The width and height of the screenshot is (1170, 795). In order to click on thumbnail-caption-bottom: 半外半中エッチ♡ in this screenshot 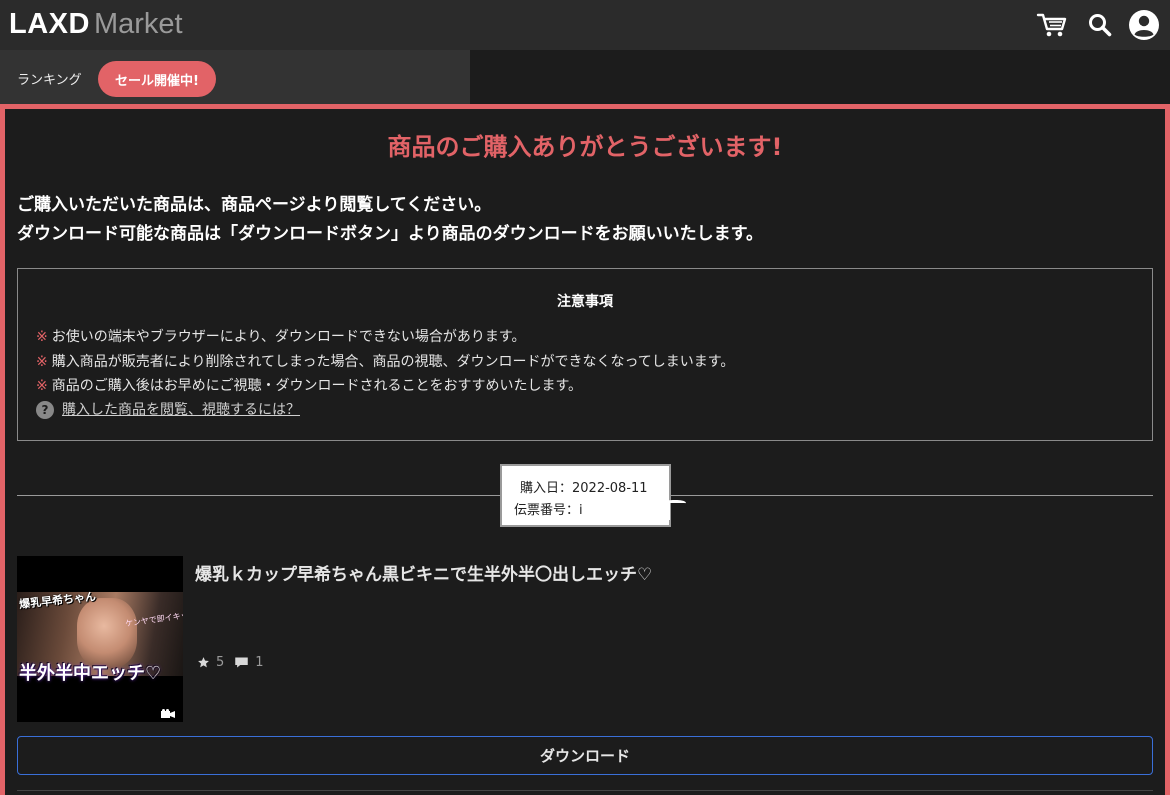, I will do `click(90, 673)`.